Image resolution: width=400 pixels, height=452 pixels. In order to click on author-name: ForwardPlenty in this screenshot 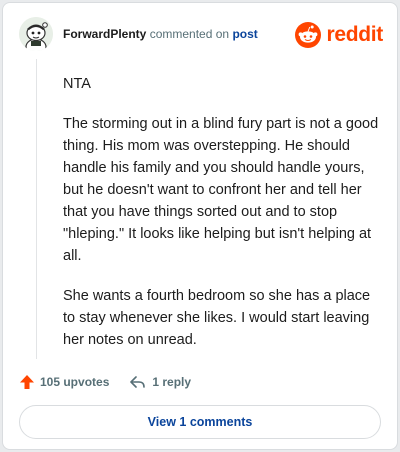, I will do `click(104, 34)`.